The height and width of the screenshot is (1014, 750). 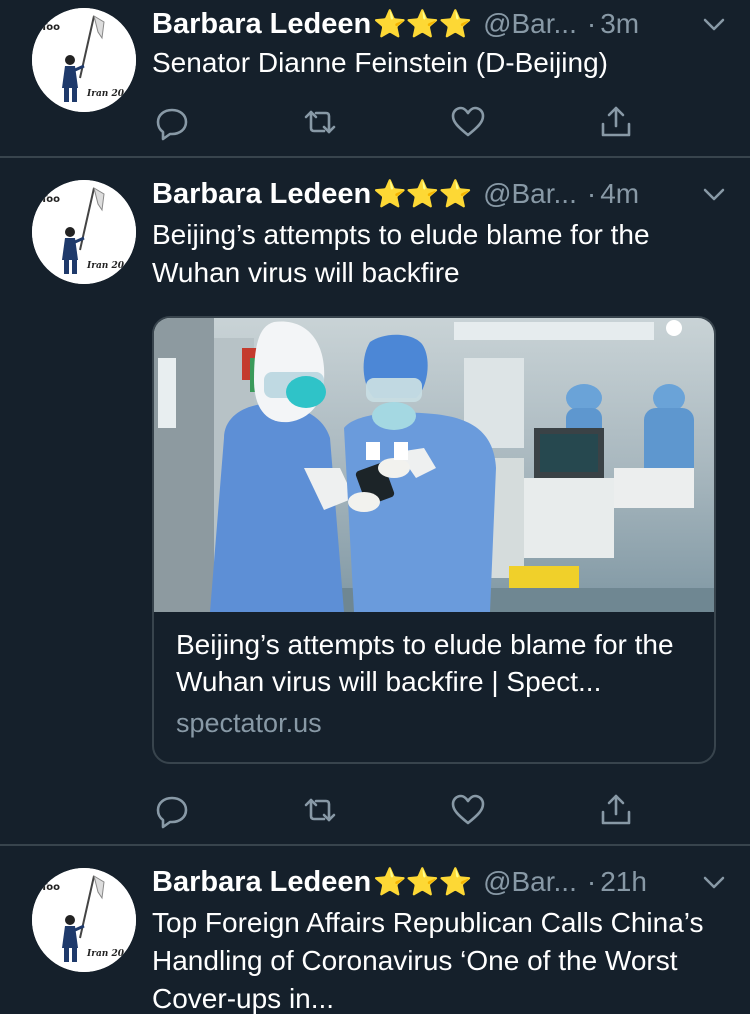 What do you see at coordinates (619, 24) in the screenshot?
I see `timestamp: 3m` at bounding box center [619, 24].